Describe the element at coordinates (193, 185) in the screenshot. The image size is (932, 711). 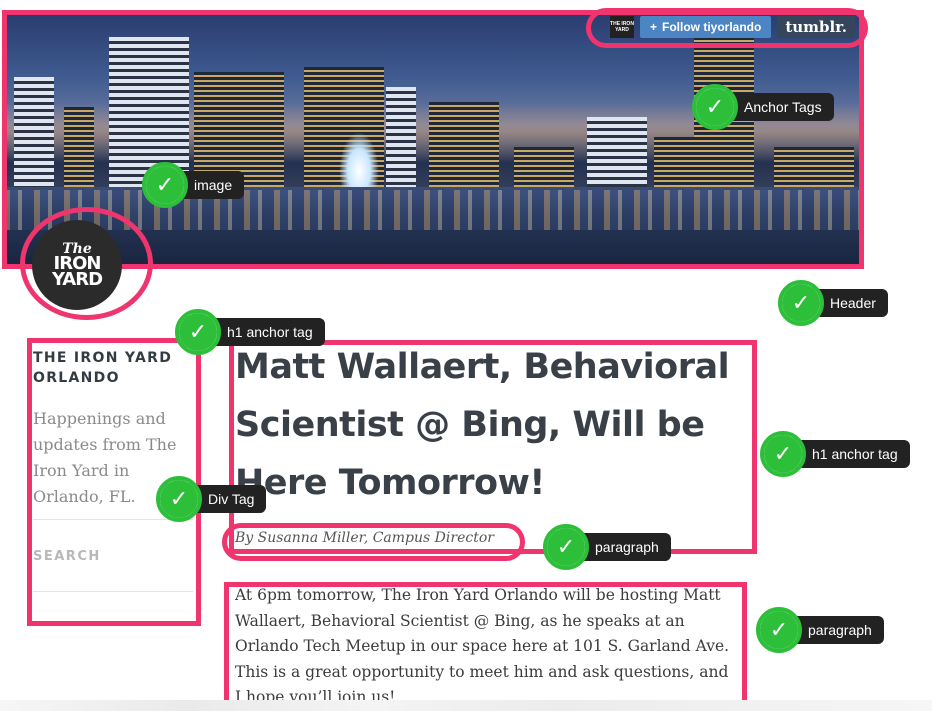
I see `callout-image: ✓ image` at that location.